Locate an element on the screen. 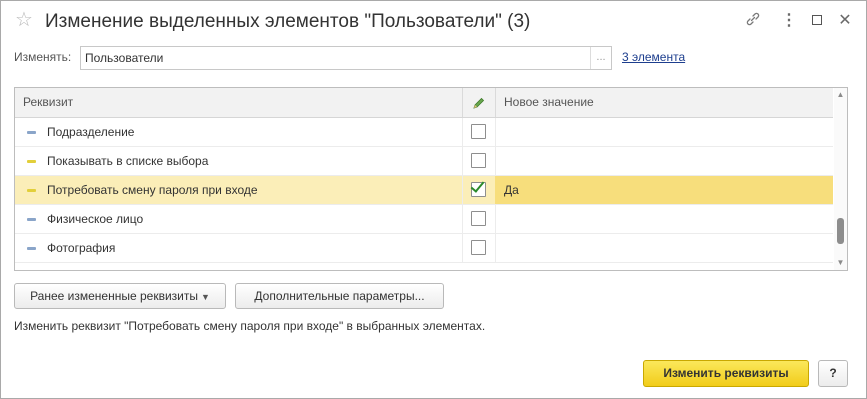  previous-changed-button: Ранее измененные реквизиты ▼ is located at coordinates (120, 296).